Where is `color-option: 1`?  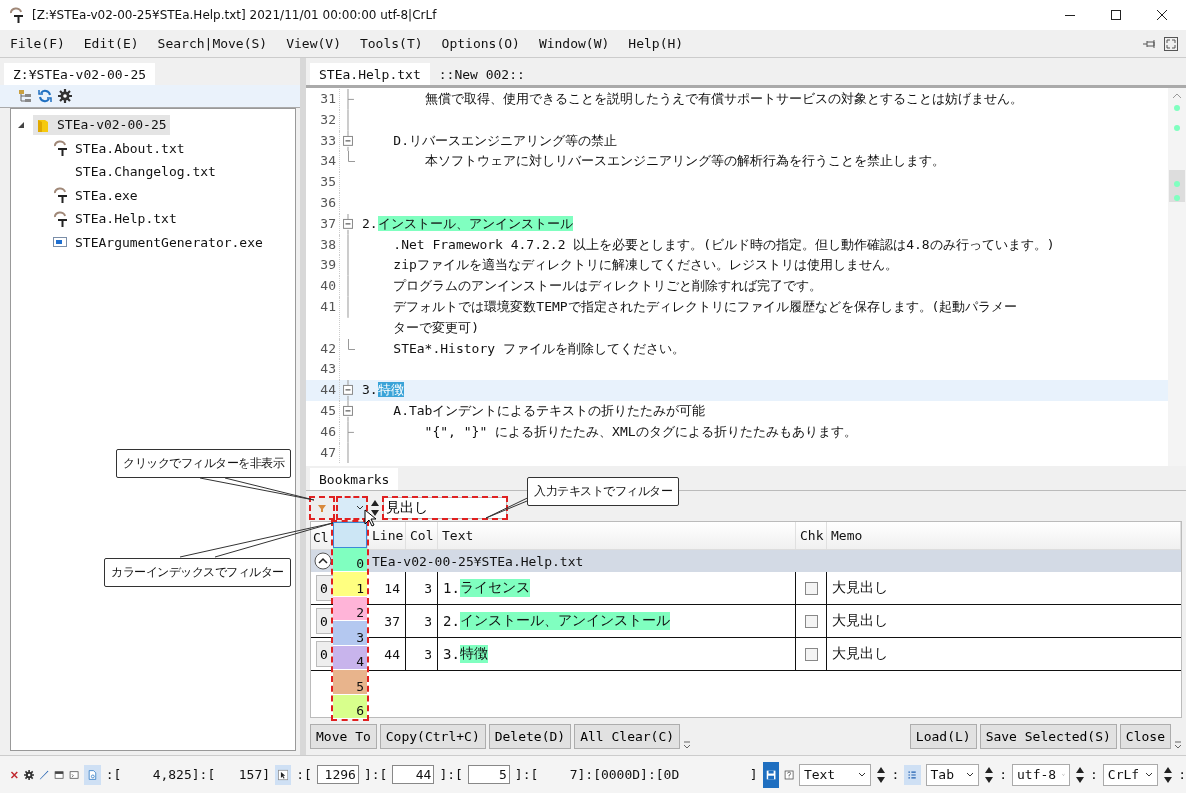
color-option: 1 is located at coordinates (350, 584).